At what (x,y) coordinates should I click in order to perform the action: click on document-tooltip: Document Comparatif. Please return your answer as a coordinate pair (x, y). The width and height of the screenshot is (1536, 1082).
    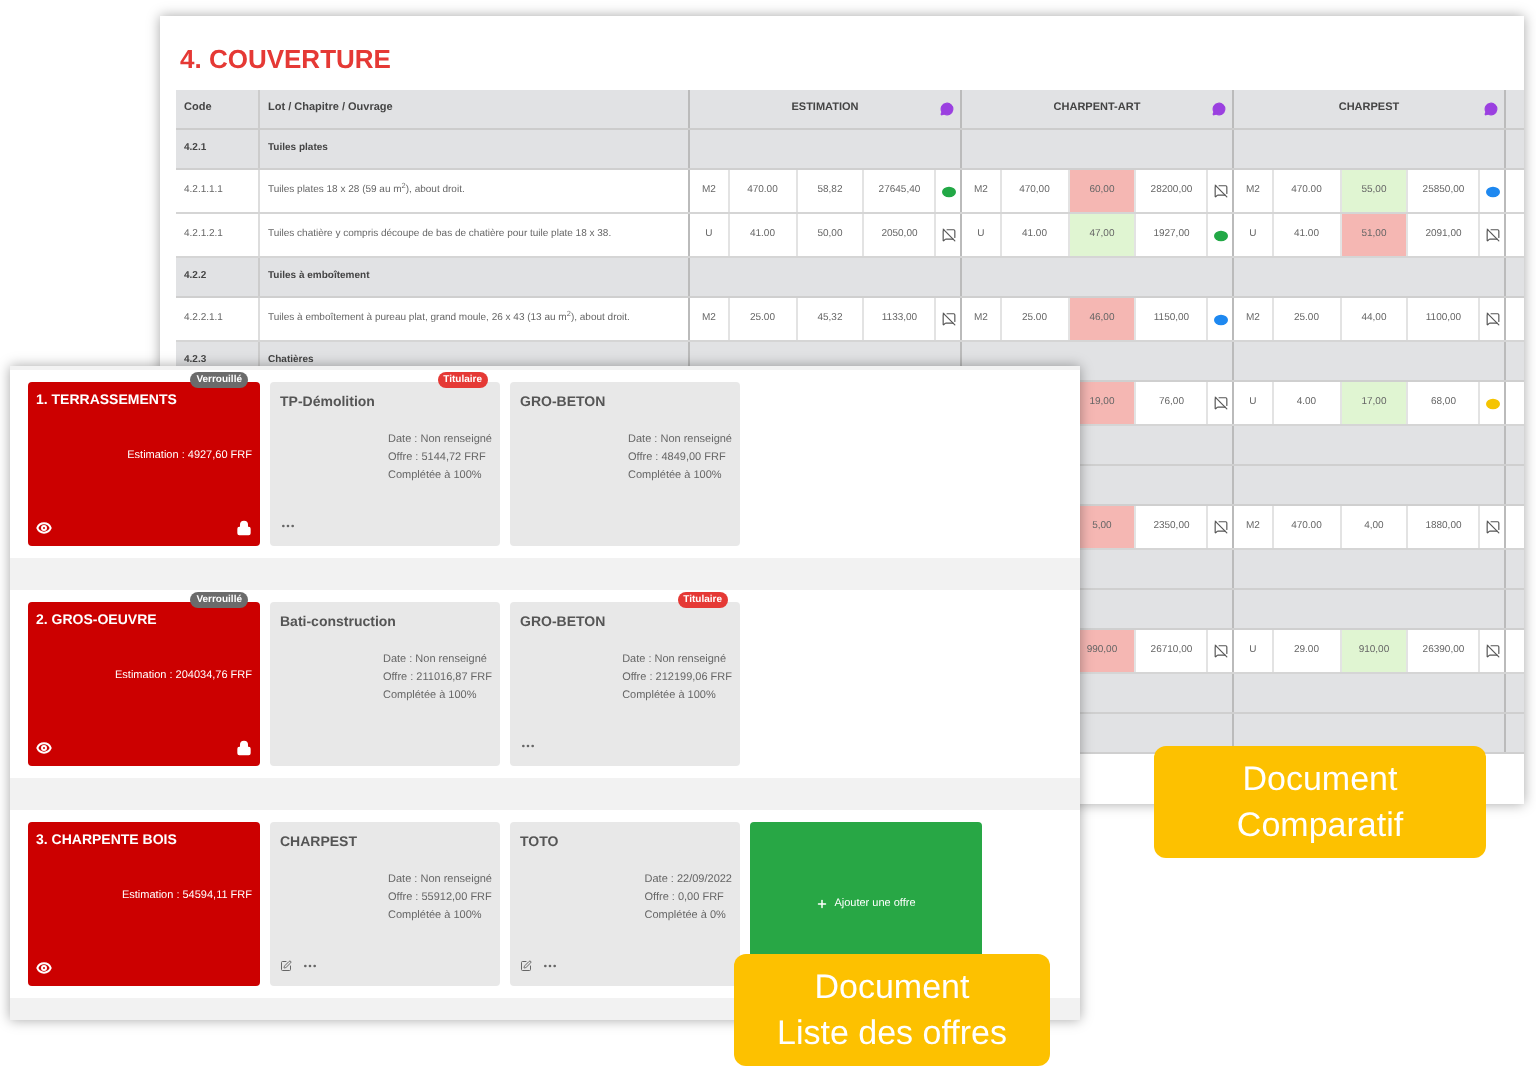
    Looking at the image, I should click on (1320, 802).